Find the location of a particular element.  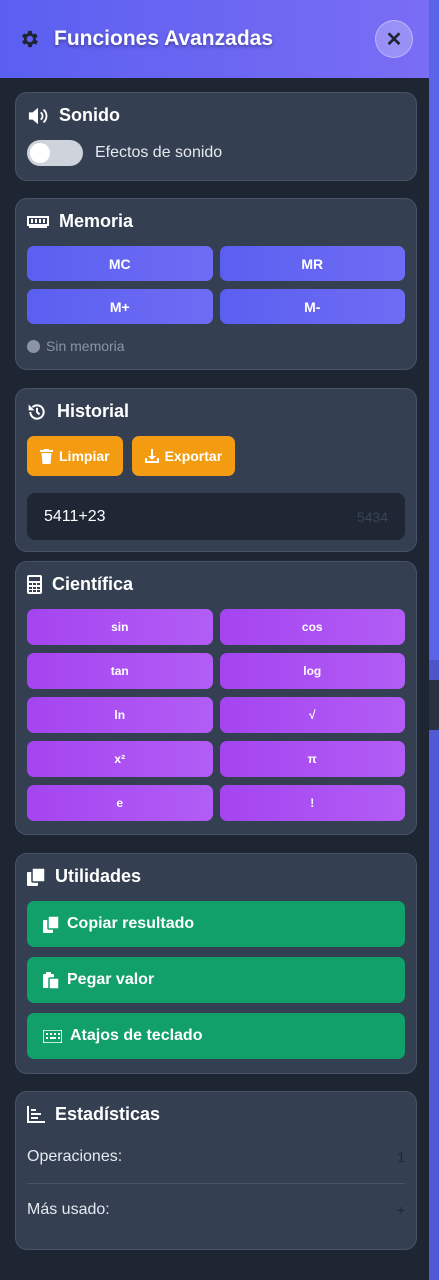

operations-stat: Operaciones: 1 is located at coordinates (216, 1157).